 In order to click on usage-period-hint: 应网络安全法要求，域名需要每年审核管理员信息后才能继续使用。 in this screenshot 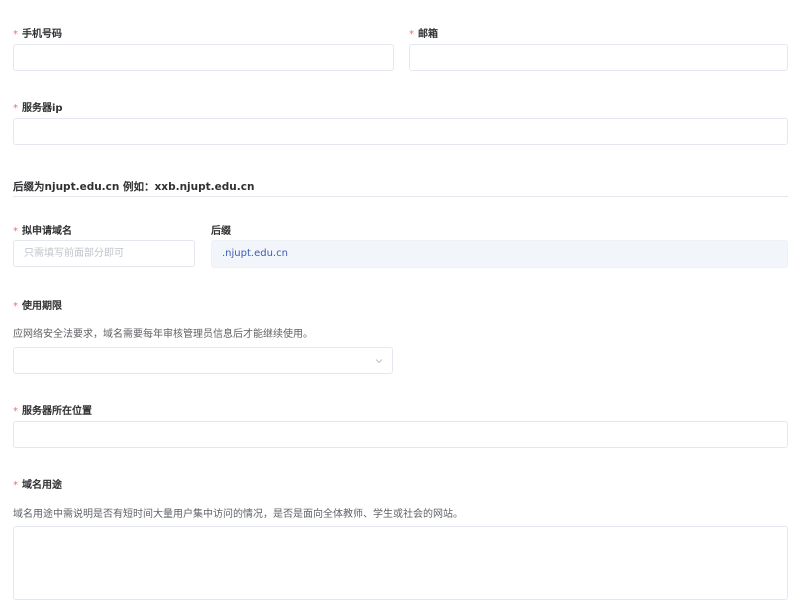, I will do `click(163, 334)`.